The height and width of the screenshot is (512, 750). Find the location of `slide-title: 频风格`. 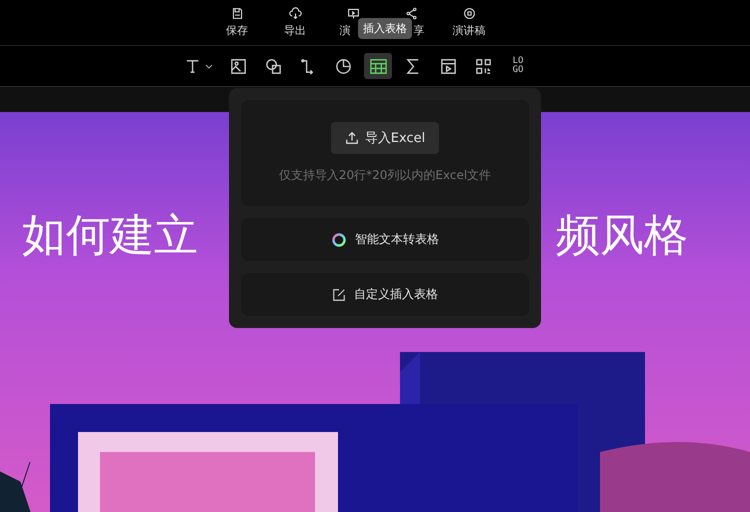

slide-title: 频风格 is located at coordinates (622, 236).